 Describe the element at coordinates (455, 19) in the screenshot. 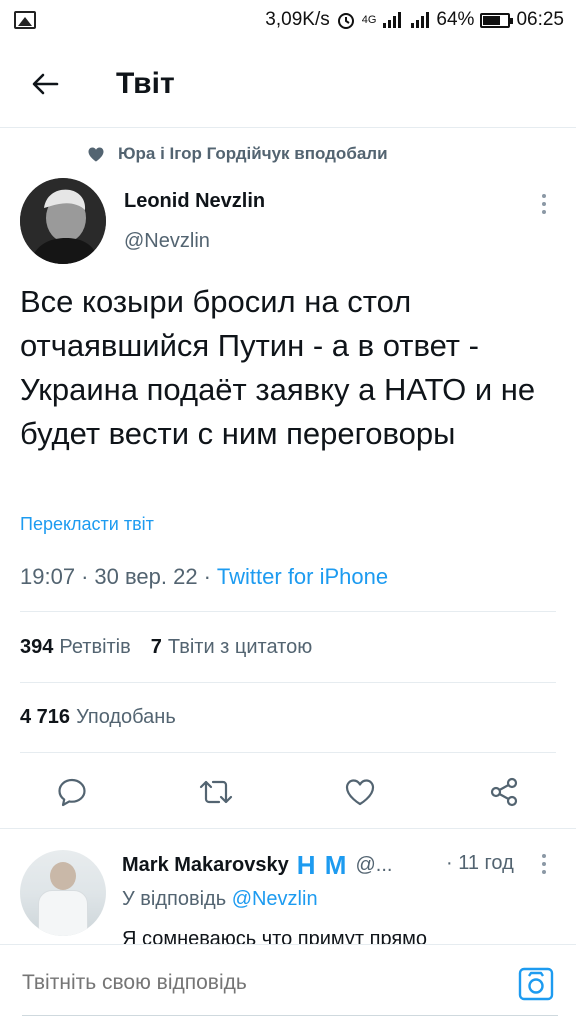

I see `battery-percent: 64%` at that location.